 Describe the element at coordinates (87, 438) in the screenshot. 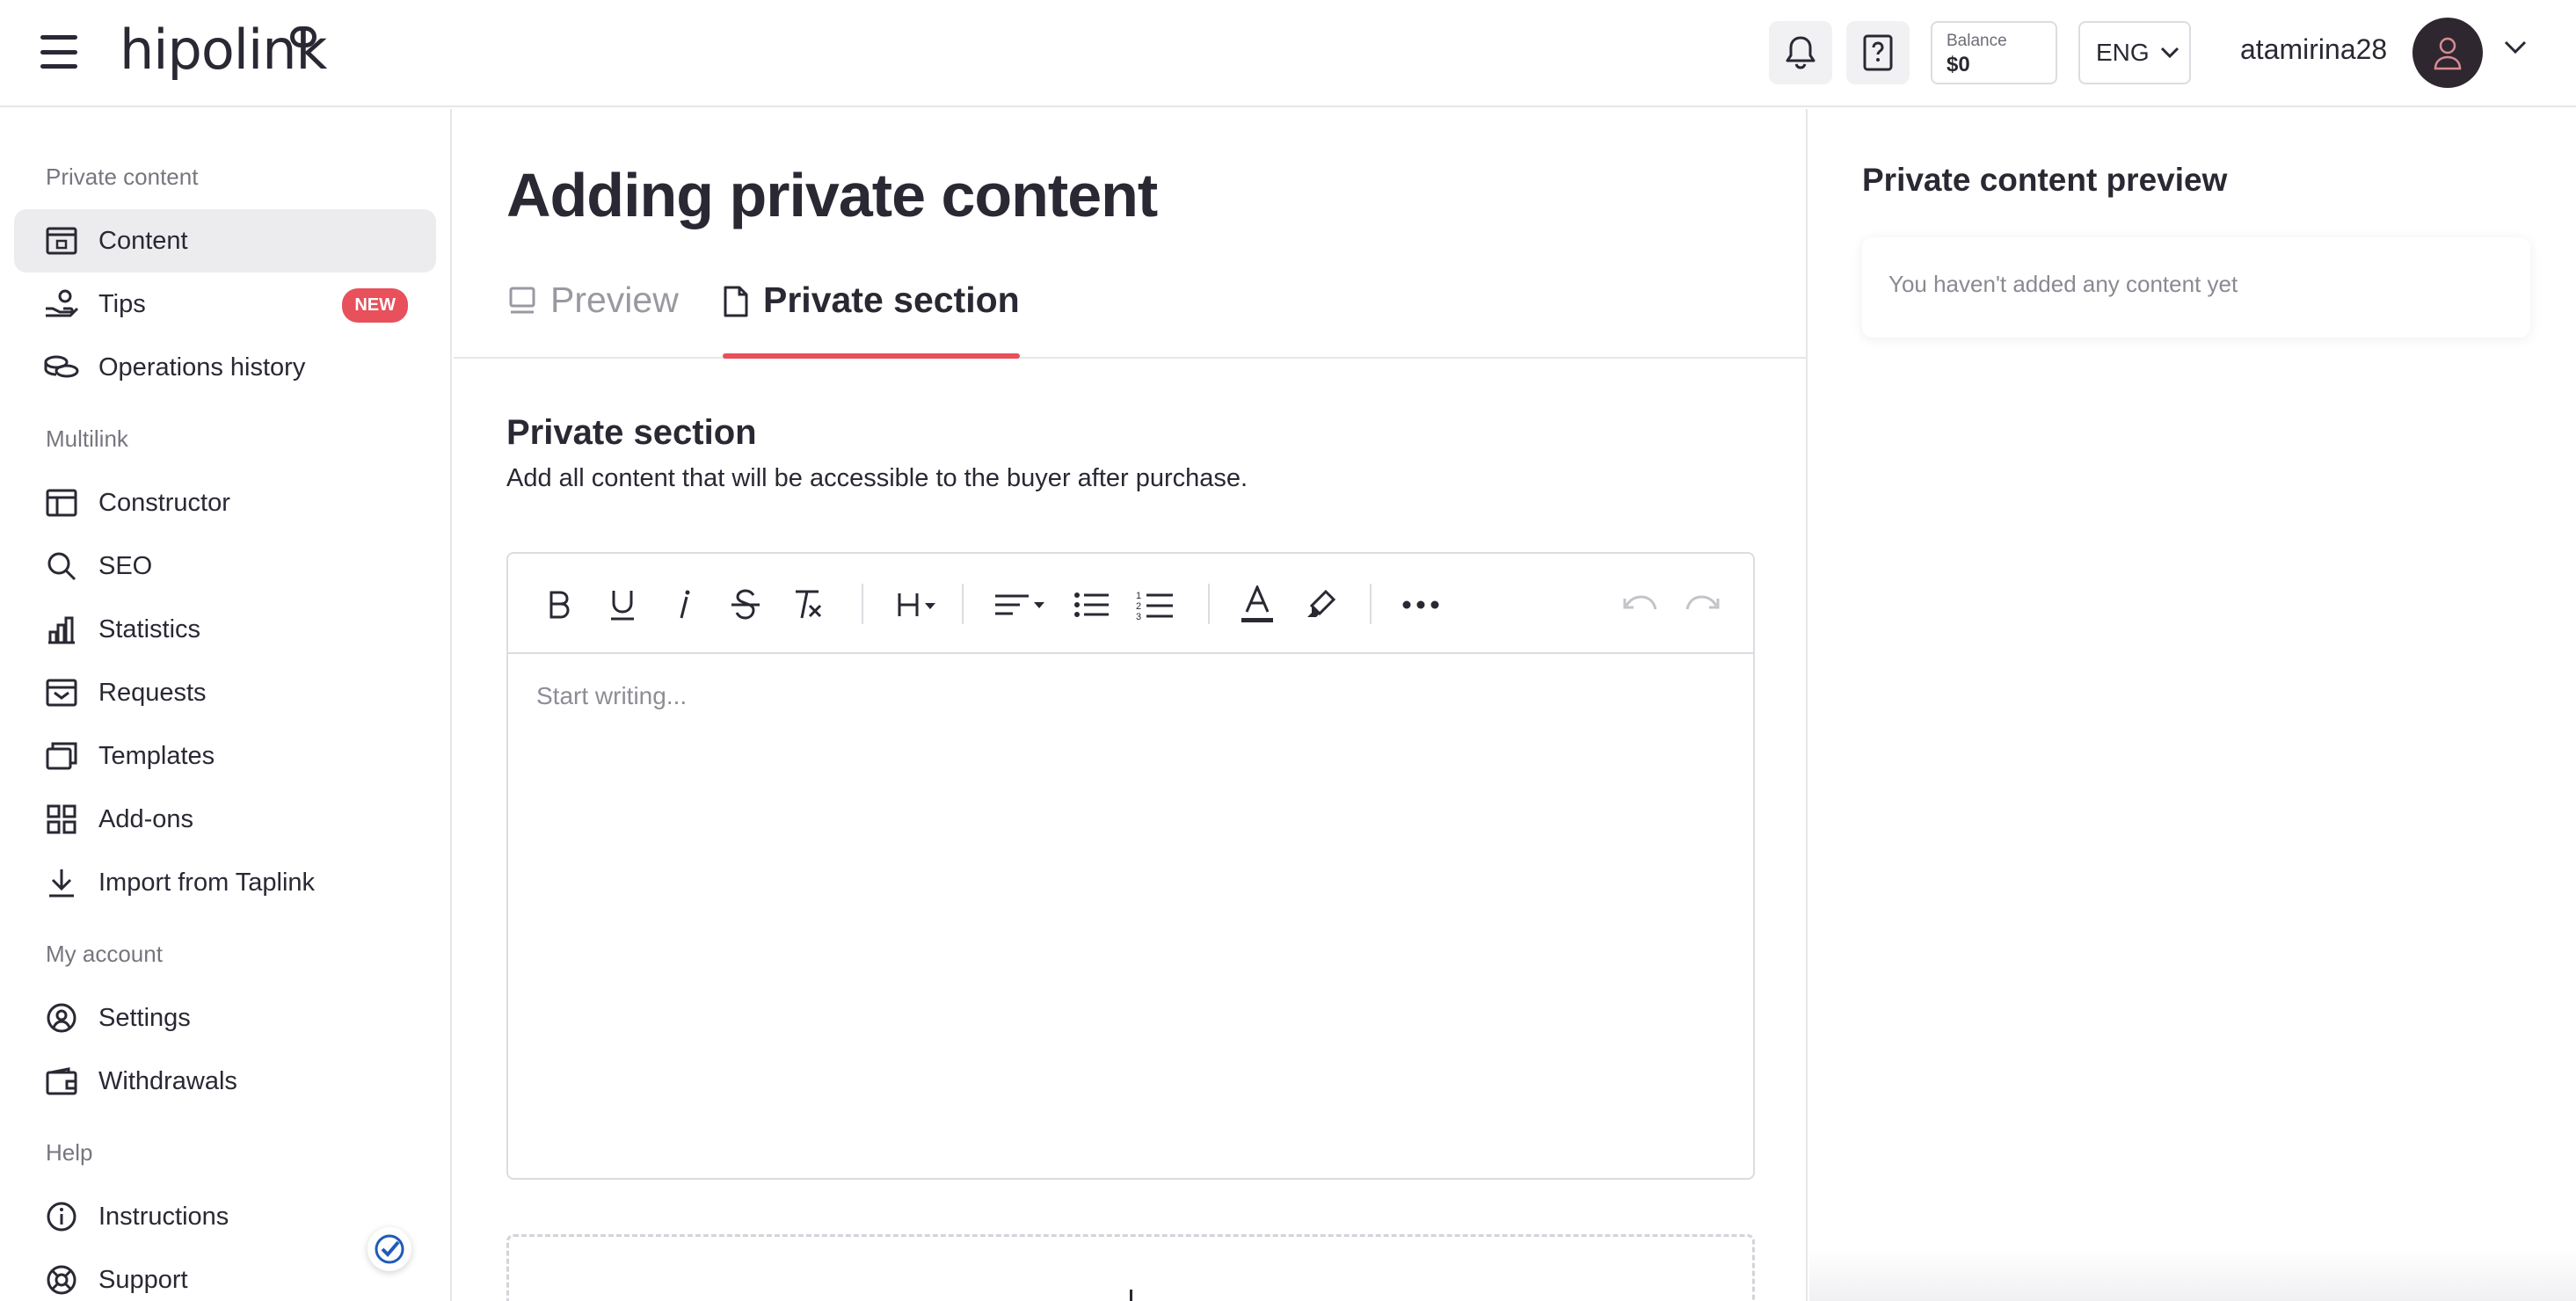

I see `sidebar-section-title: Multilink` at that location.